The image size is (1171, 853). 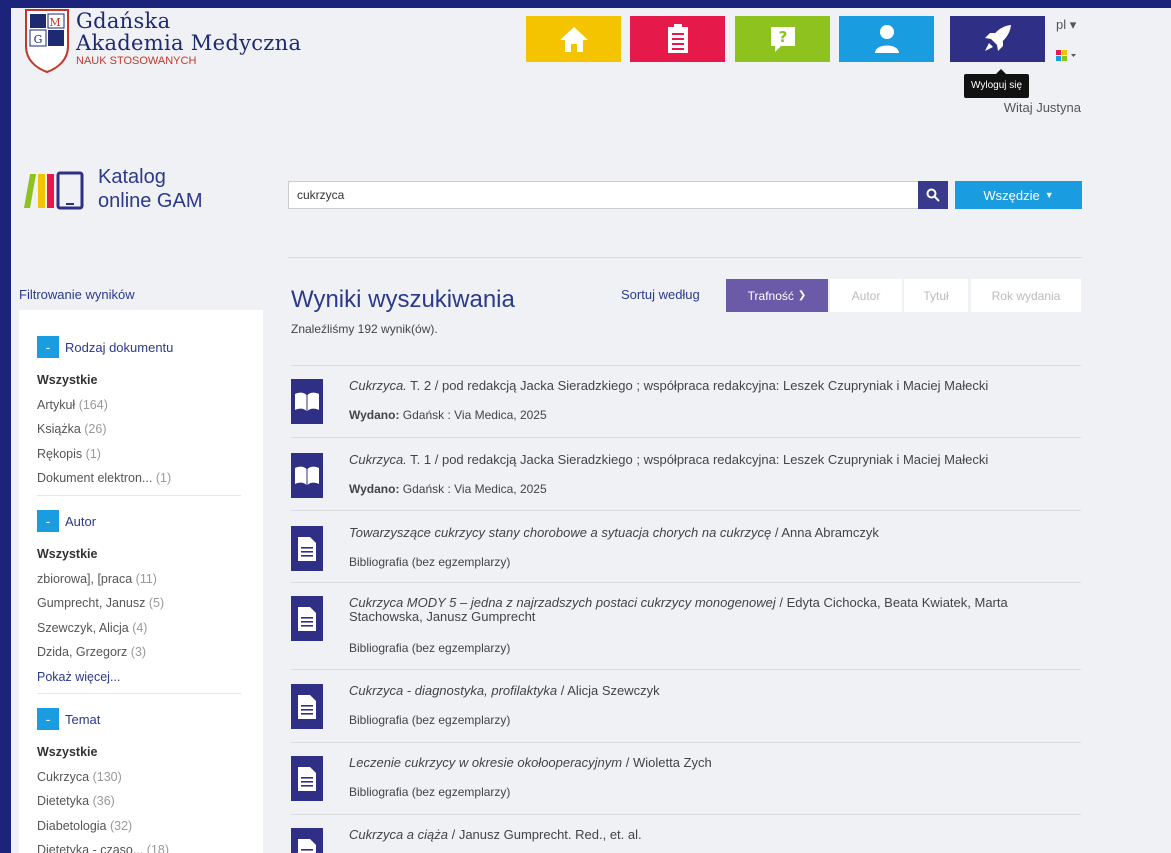 I want to click on facet-header: - Autor, so click(x=139, y=521).